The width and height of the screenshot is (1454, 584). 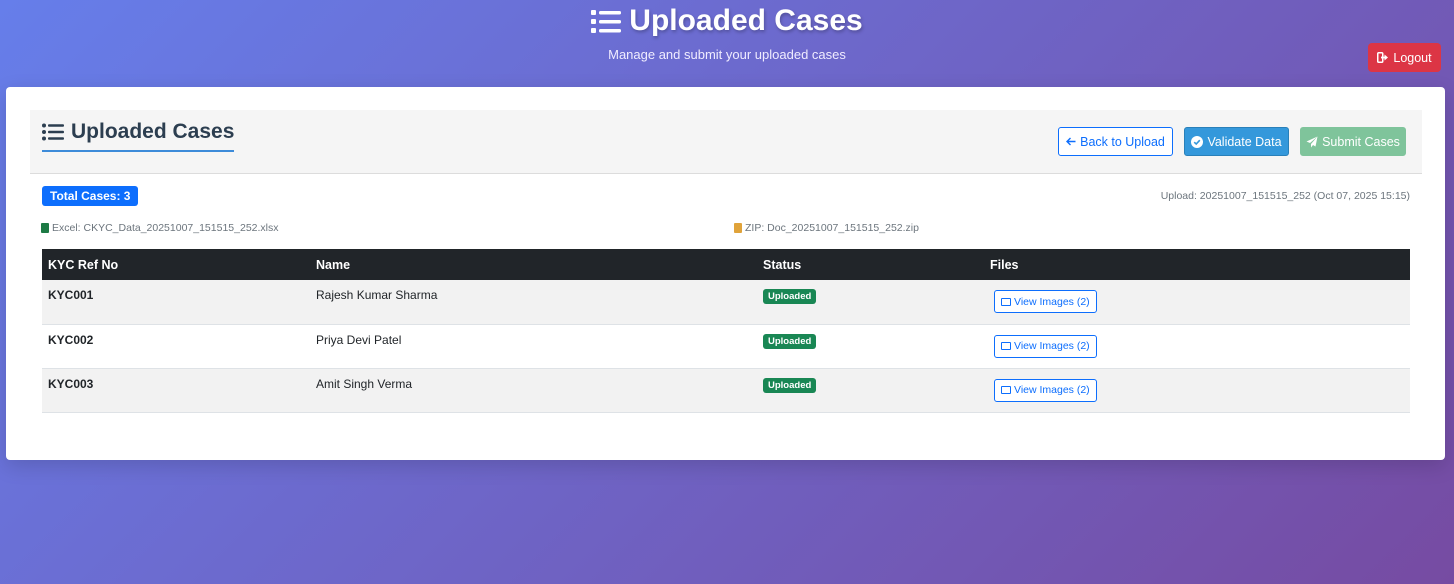 I want to click on column-header-files: Files, so click(x=1004, y=264).